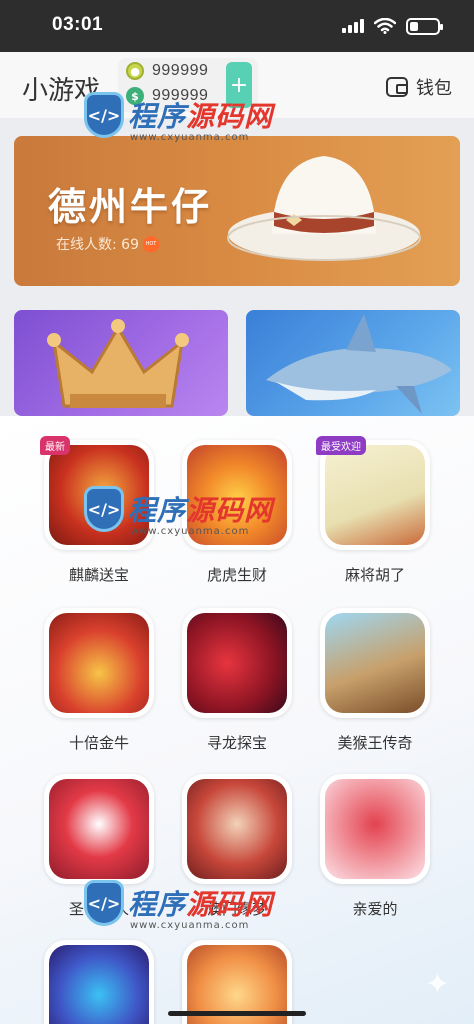  Describe the element at coordinates (434, 88) in the screenshot. I see `wallet-label: 钱包` at that location.